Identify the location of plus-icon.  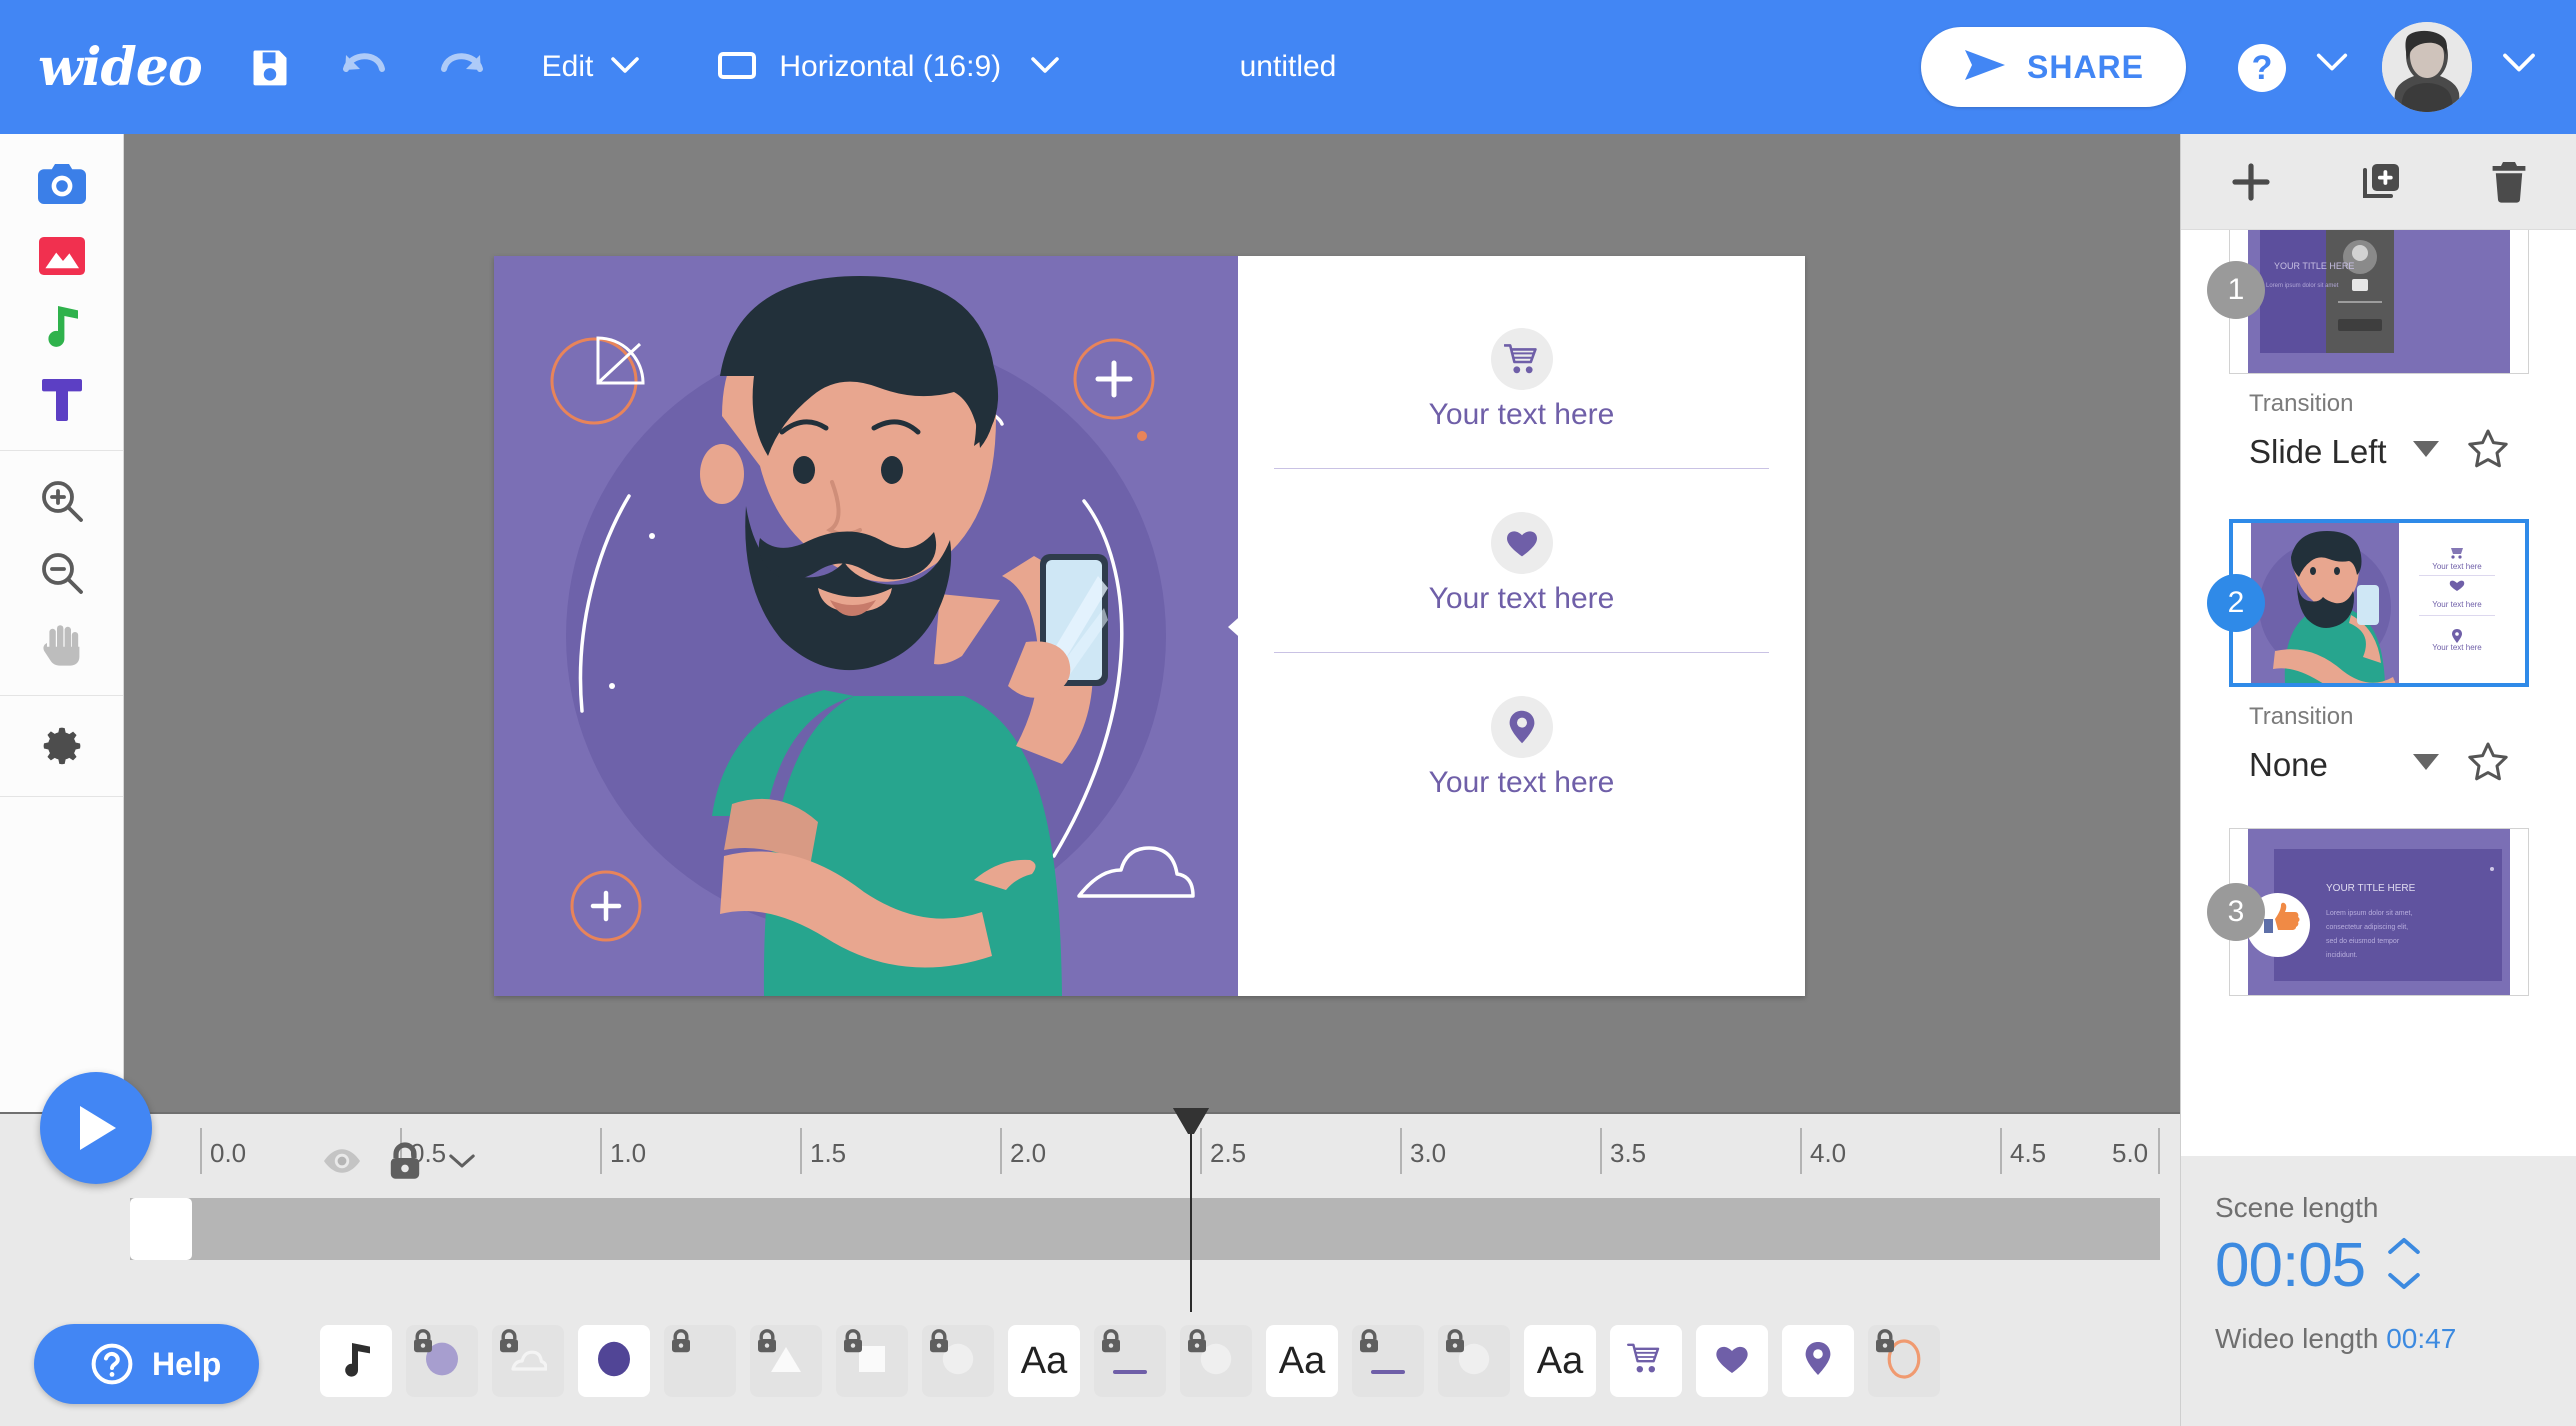
(2251, 182).